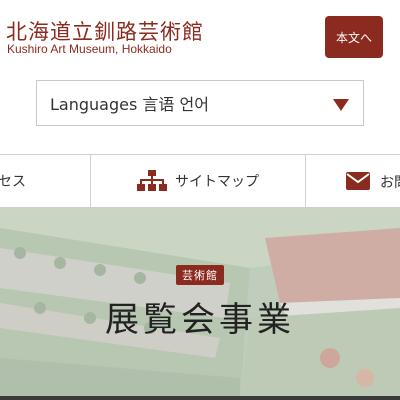  I want to click on hero-badge: 芸術館, so click(200, 275).